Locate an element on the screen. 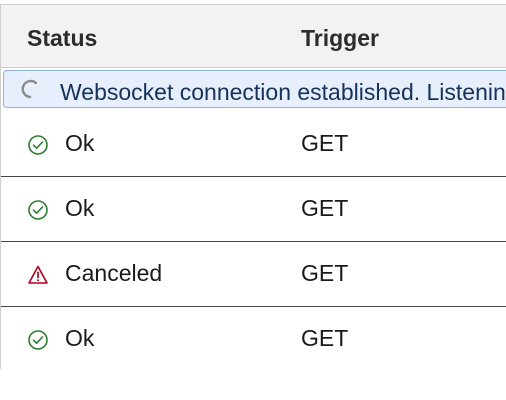 The image size is (506, 400). column-header-trigger: Trigger is located at coordinates (340, 38).